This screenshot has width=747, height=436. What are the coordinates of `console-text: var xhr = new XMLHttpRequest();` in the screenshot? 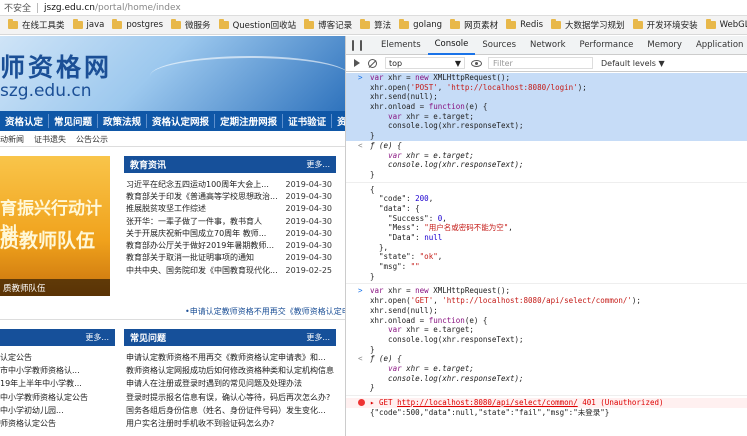 It's located at (440, 291).